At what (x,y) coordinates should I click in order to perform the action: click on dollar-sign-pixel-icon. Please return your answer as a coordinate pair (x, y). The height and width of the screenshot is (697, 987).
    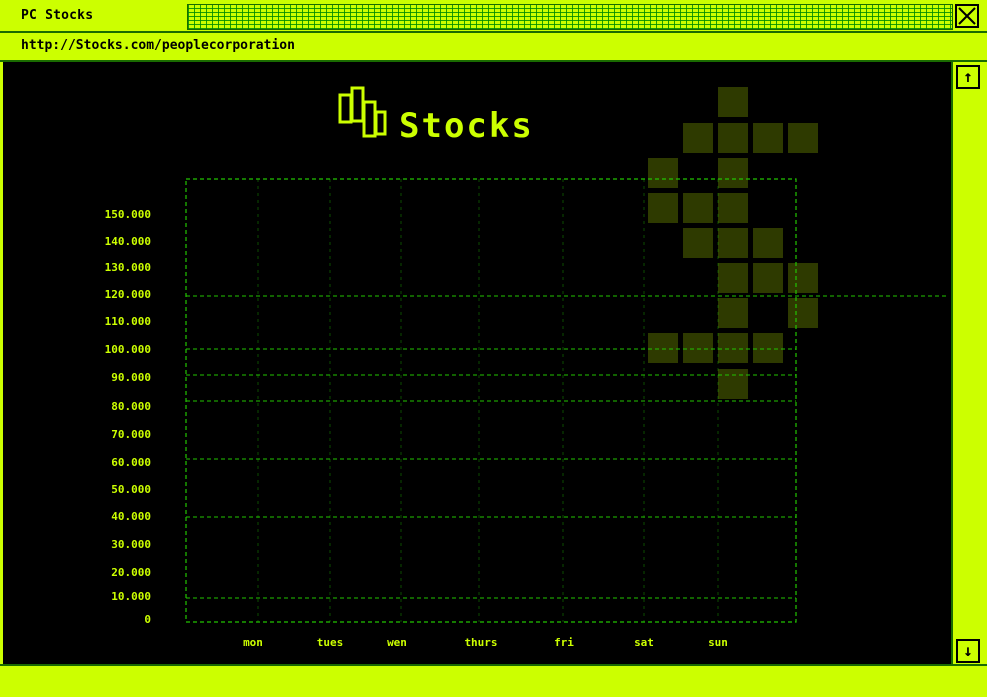
    Looking at the image, I should click on (733, 243).